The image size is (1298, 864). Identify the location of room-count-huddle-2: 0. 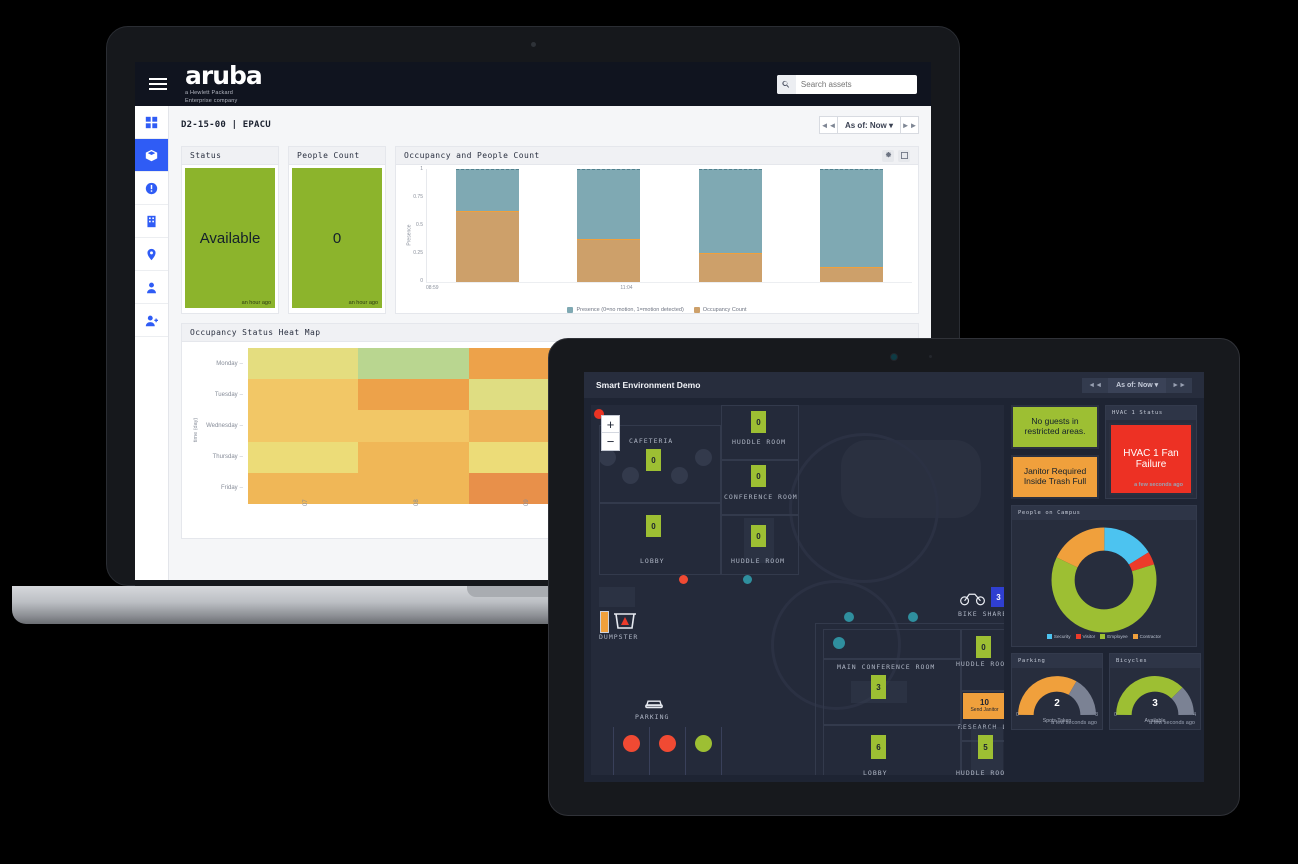
(758, 536).